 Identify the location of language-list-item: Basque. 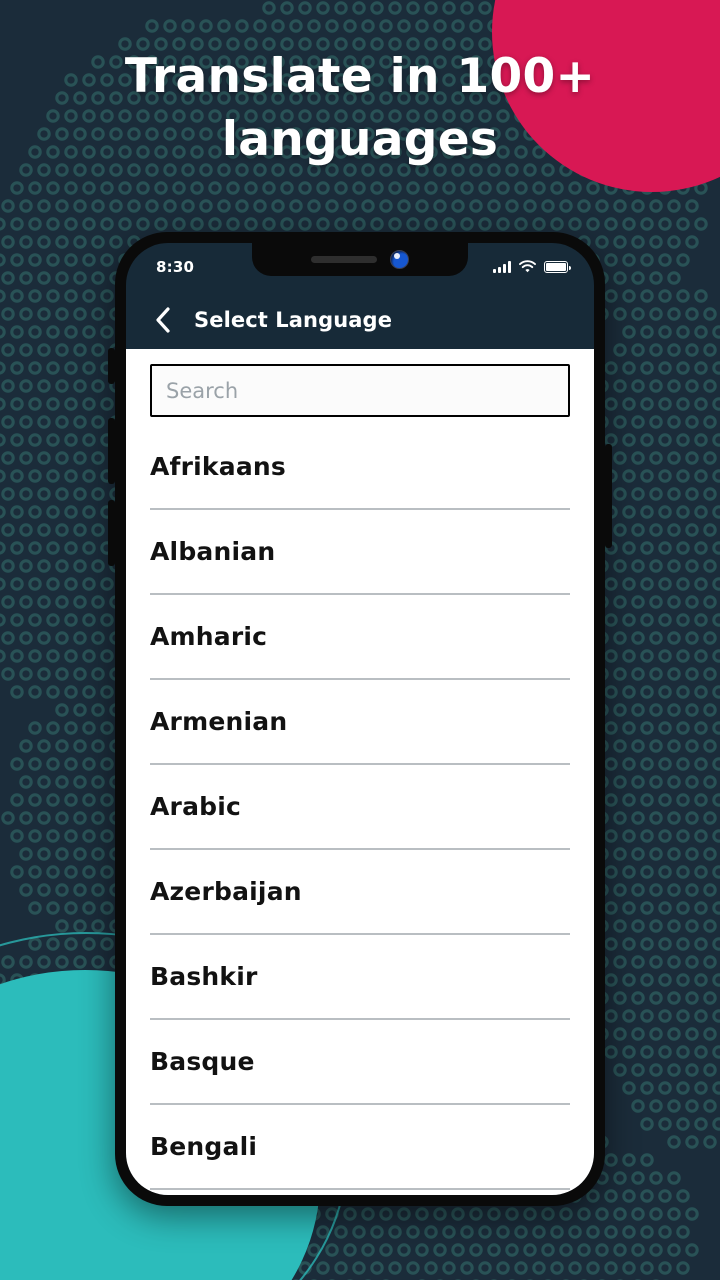
(360, 1062).